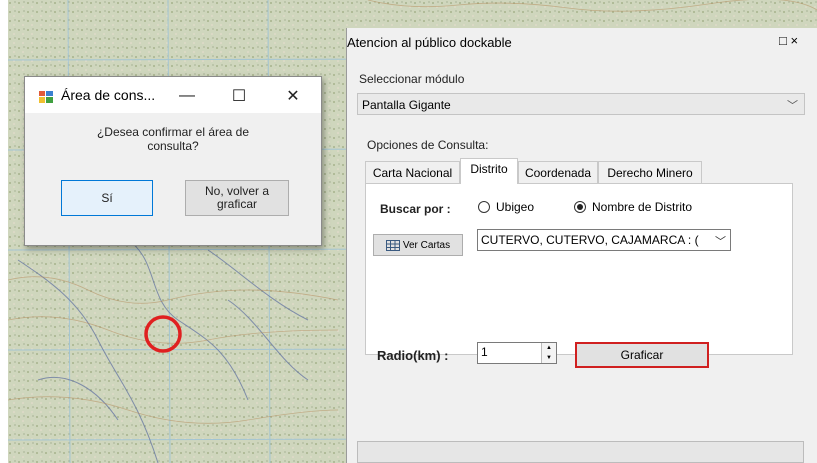 This screenshot has width=817, height=463. I want to click on radio-ubigeo: Ubigeo, so click(506, 207).